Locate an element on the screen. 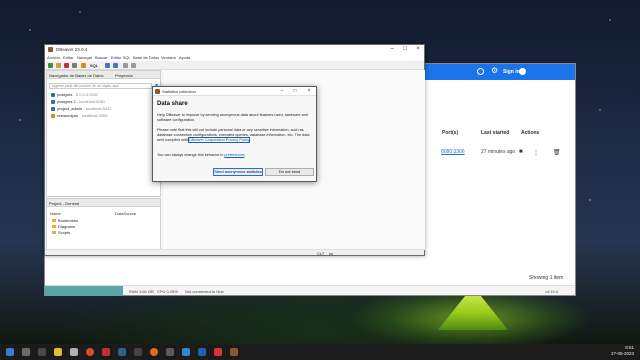 This screenshot has height=360, width=640. sql-button: SQL is located at coordinates (94, 65).